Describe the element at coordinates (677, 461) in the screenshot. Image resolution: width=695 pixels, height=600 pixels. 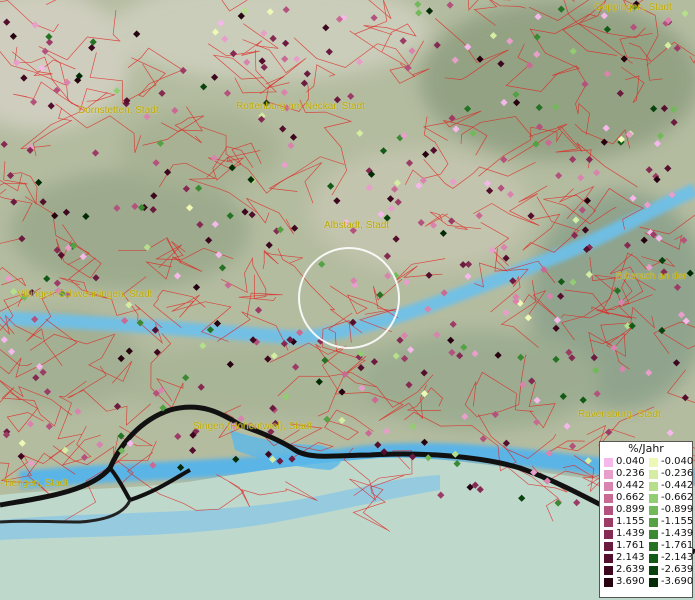
I see `legend-value: -0.040` at that location.